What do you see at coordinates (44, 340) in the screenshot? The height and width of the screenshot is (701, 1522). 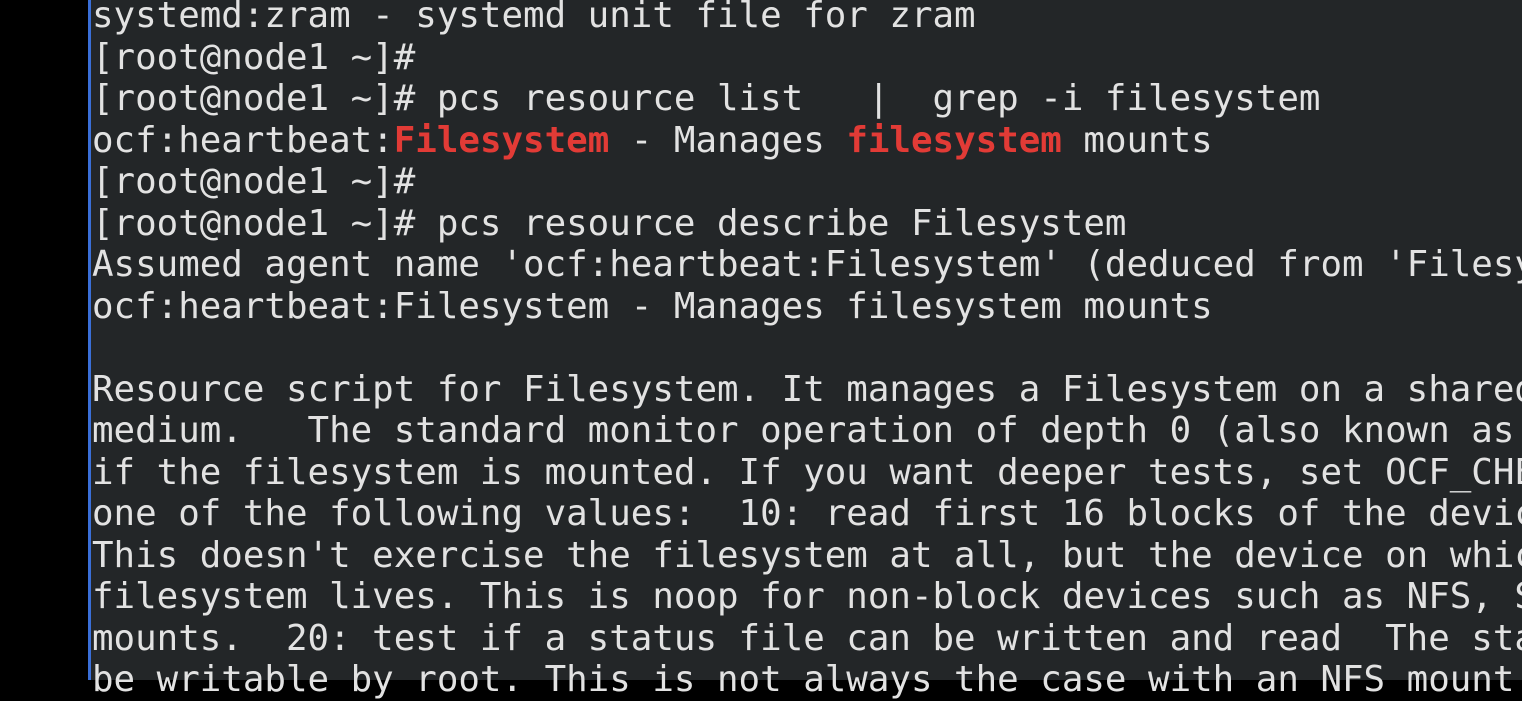 I see `desktop-background` at bounding box center [44, 340].